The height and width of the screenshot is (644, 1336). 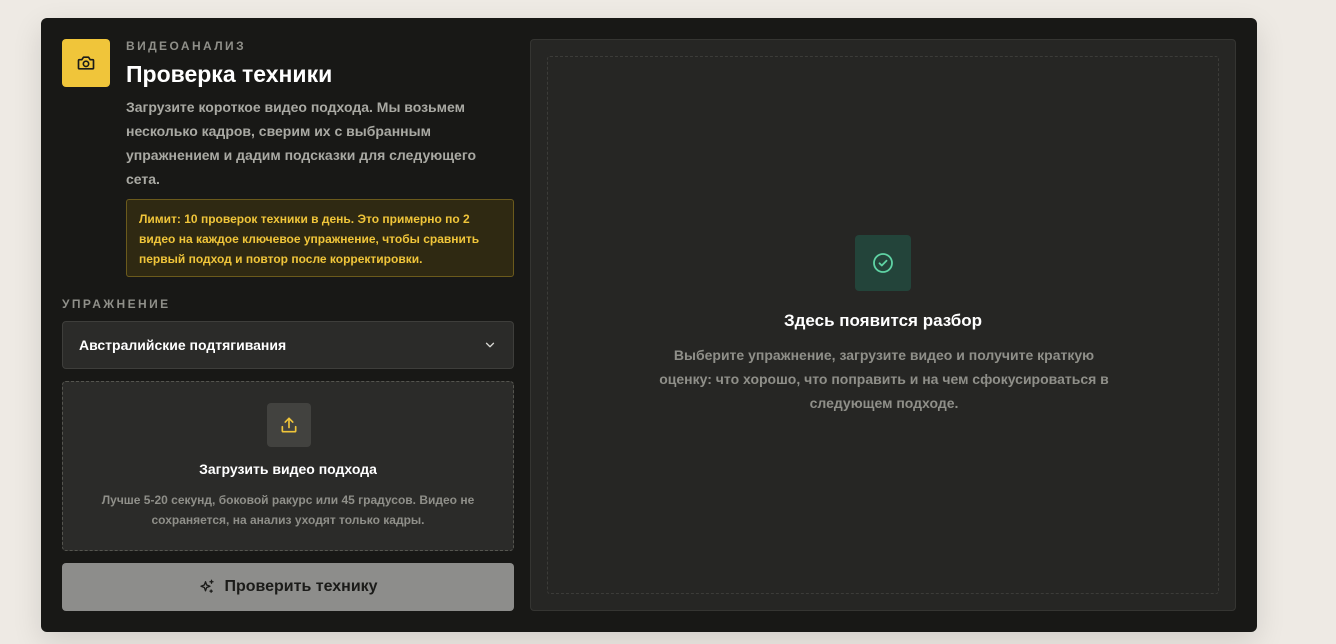 I want to click on exercise-label: УПРАЖНЕНИЕ, so click(x=116, y=304).